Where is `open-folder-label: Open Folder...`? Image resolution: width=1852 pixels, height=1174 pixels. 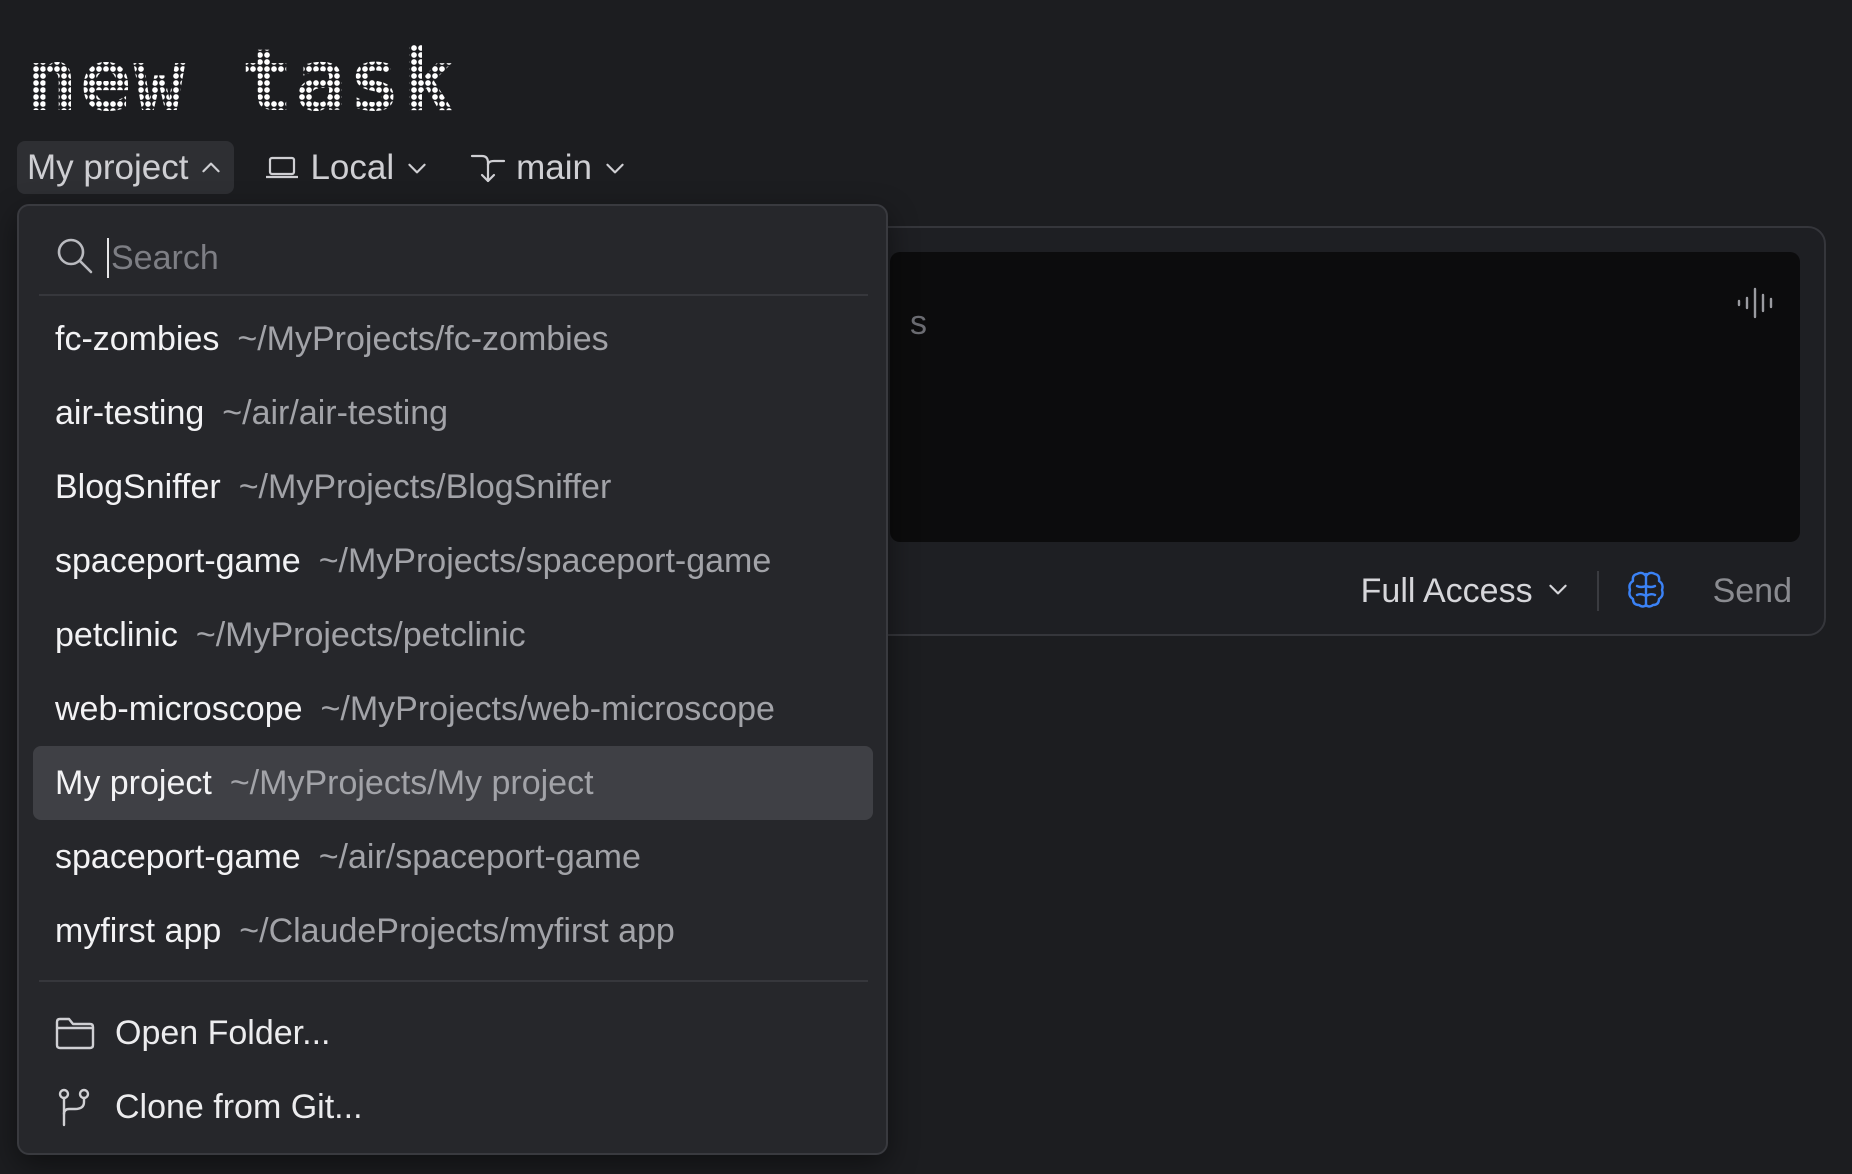 open-folder-label: Open Folder... is located at coordinates (223, 1032).